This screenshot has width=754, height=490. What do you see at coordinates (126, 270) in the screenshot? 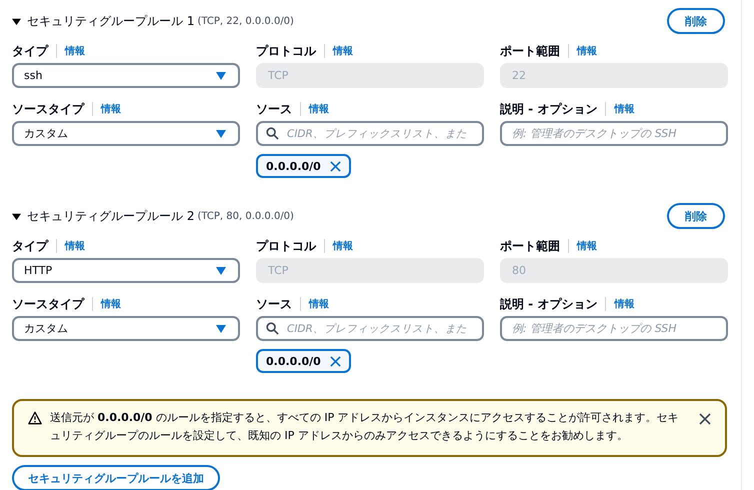
I see `select-field: HTTP` at bounding box center [126, 270].